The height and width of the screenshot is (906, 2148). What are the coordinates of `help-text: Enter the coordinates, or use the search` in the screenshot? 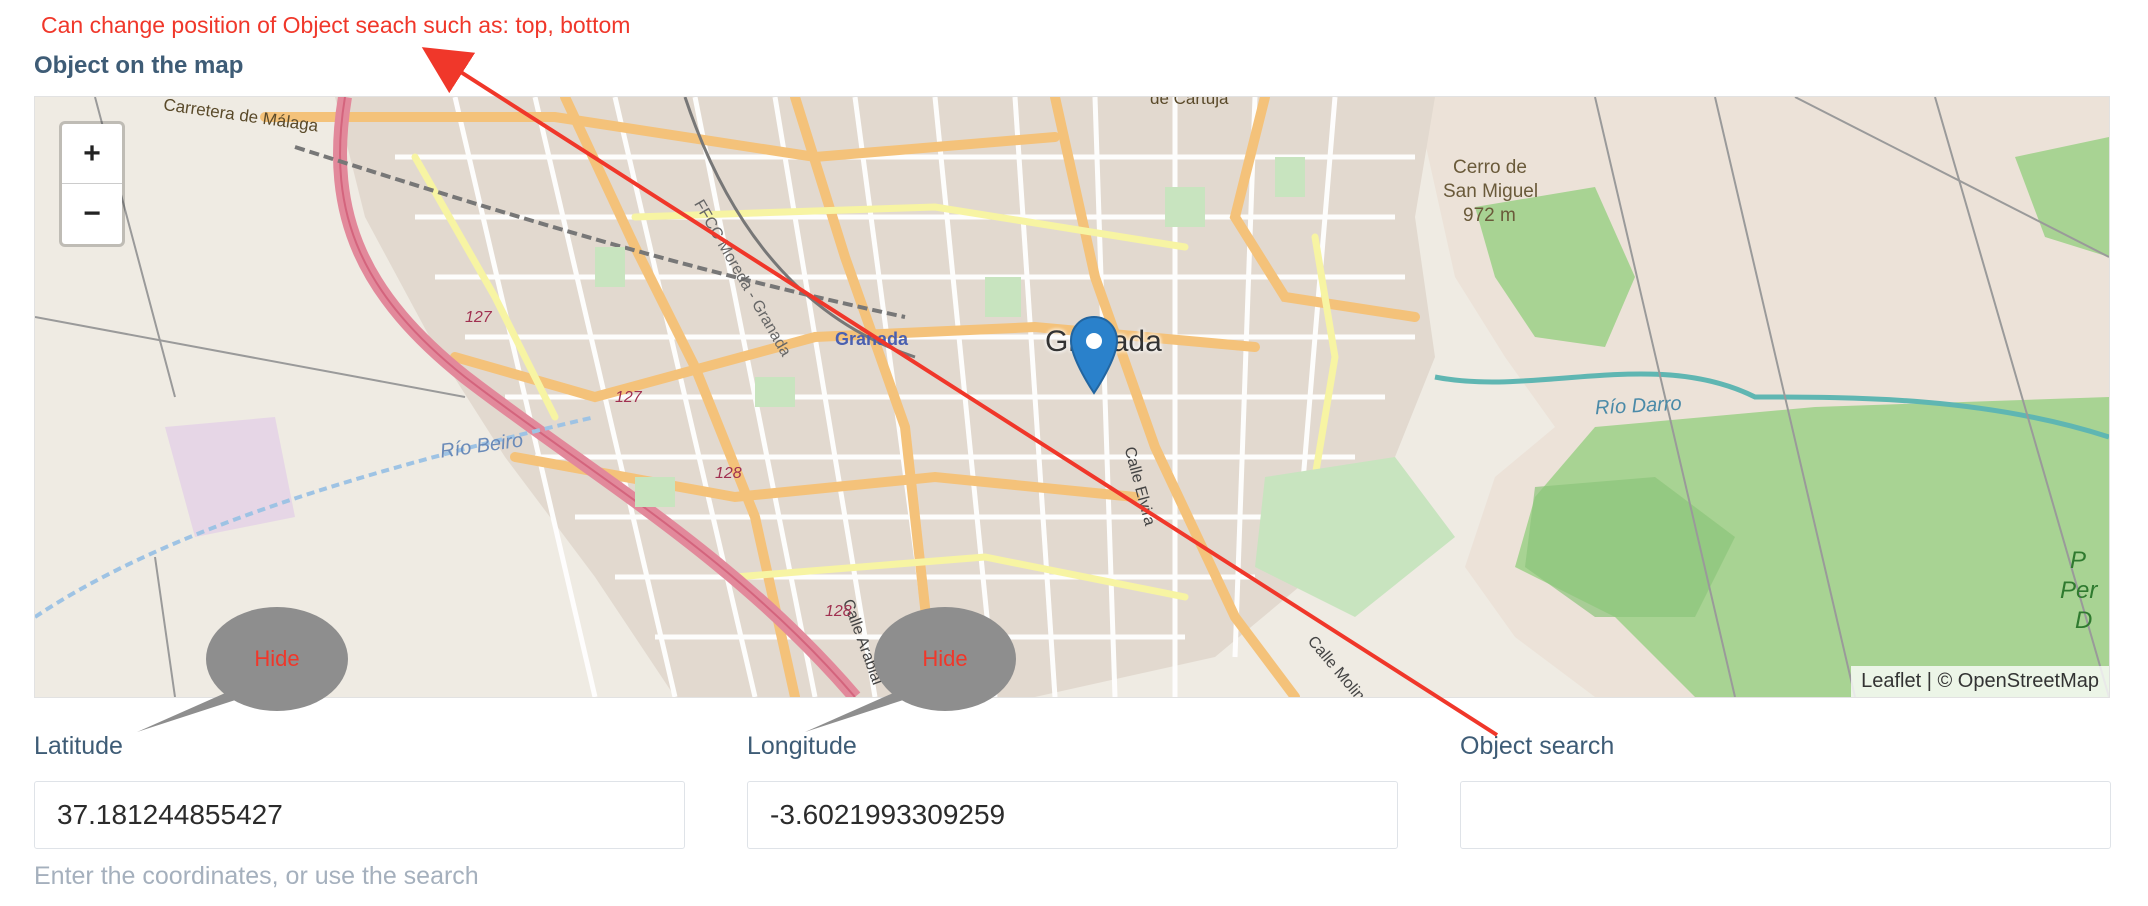 It's located at (256, 876).